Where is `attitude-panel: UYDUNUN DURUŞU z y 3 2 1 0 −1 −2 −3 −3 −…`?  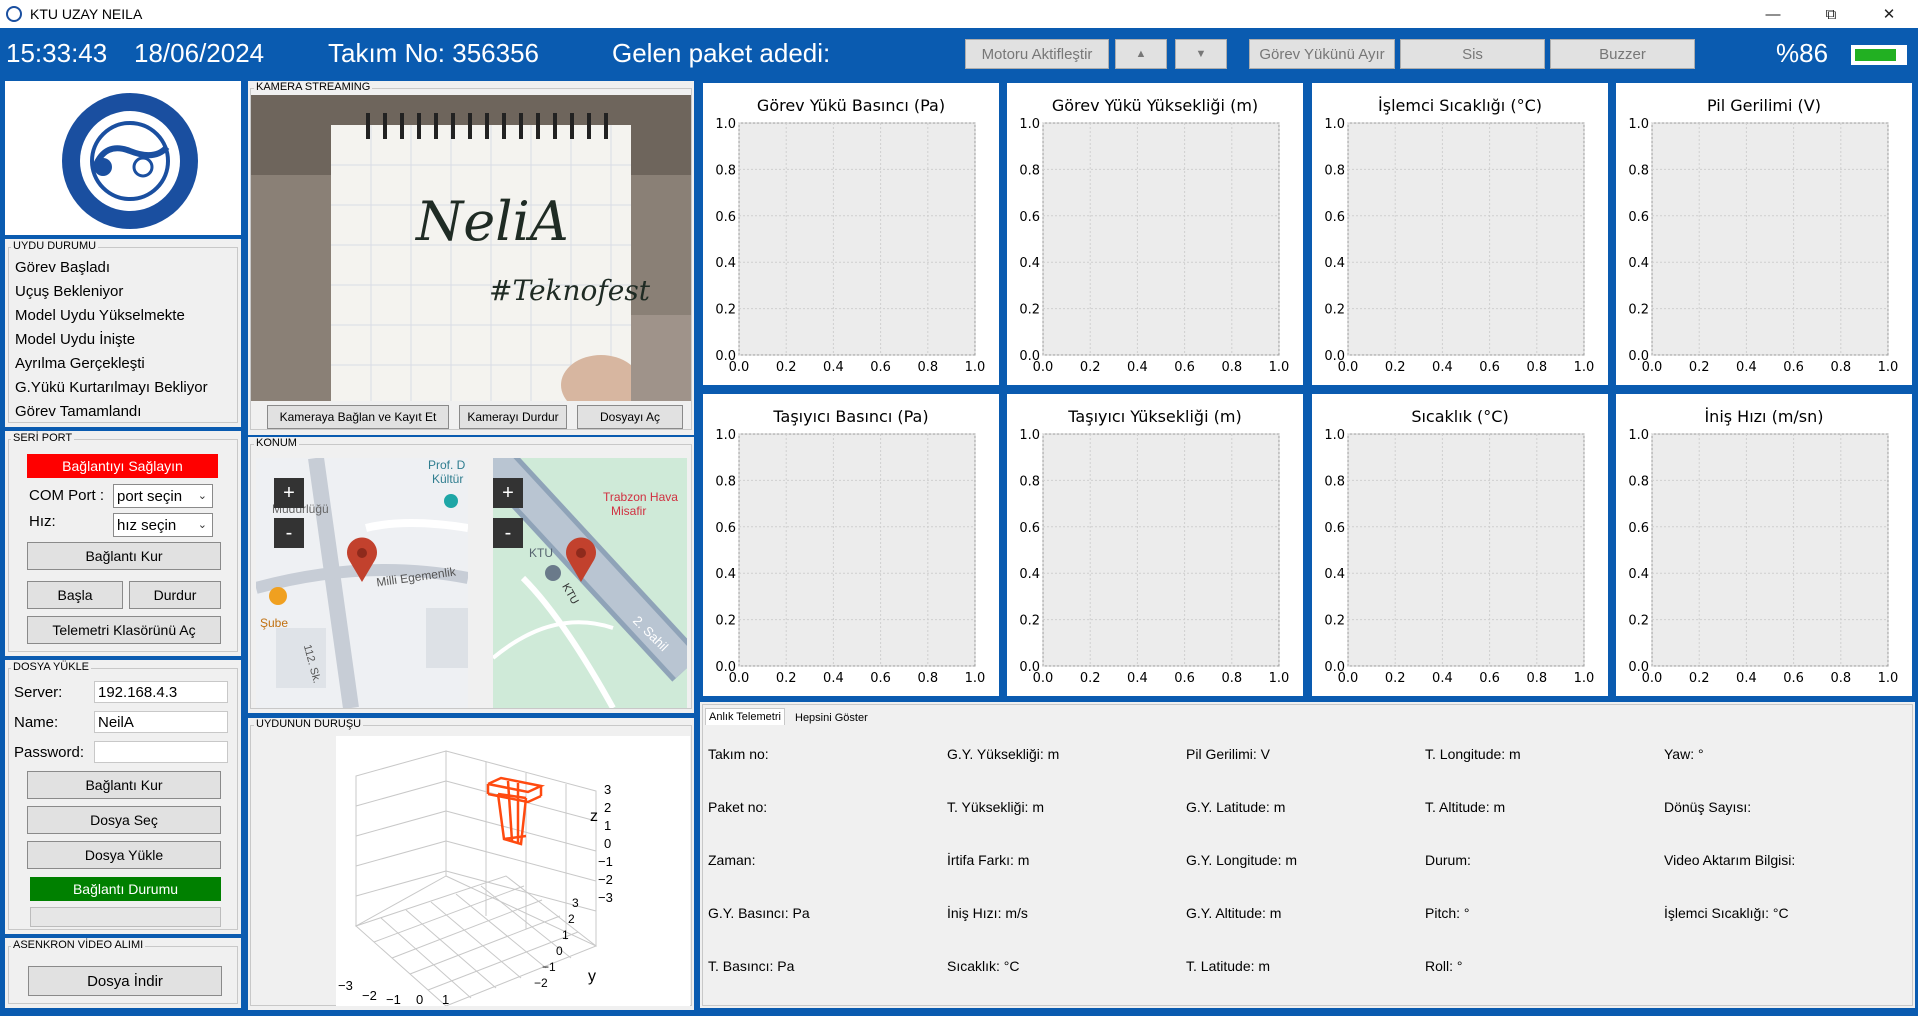
attitude-panel: UYDUNUN DURUŞU z y 3 2 1 0 −1 −2 −3 −3 −… is located at coordinates (471, 864).